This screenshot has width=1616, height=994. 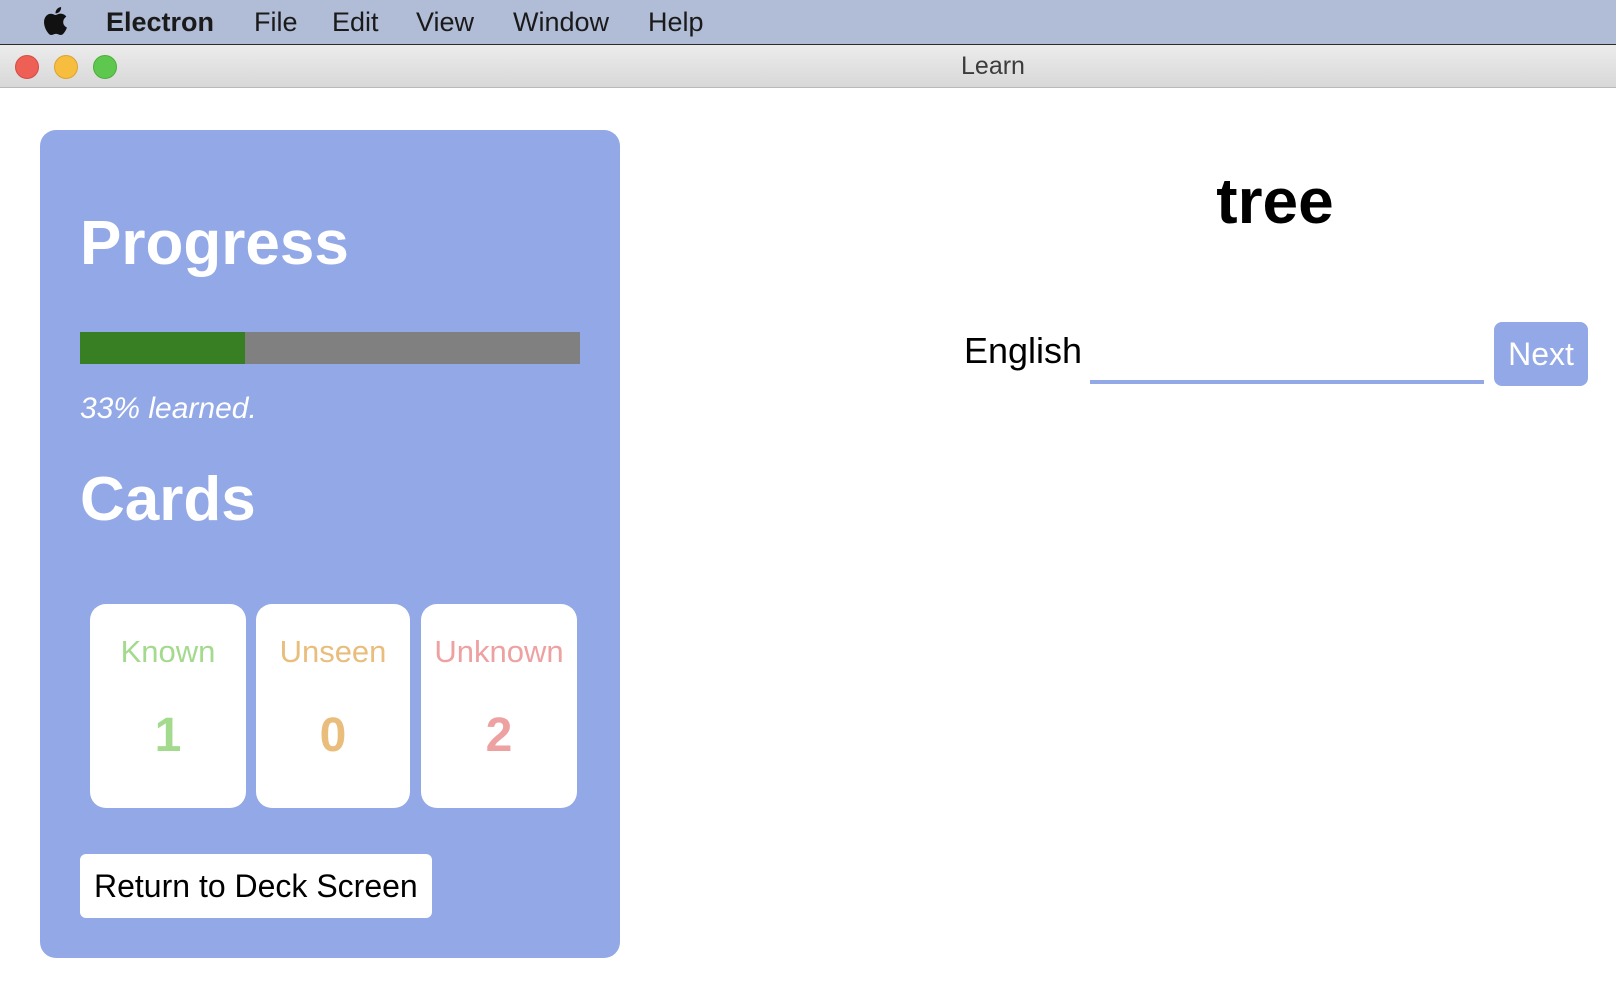 I want to click on answer-language-label: English, so click(x=1023, y=350).